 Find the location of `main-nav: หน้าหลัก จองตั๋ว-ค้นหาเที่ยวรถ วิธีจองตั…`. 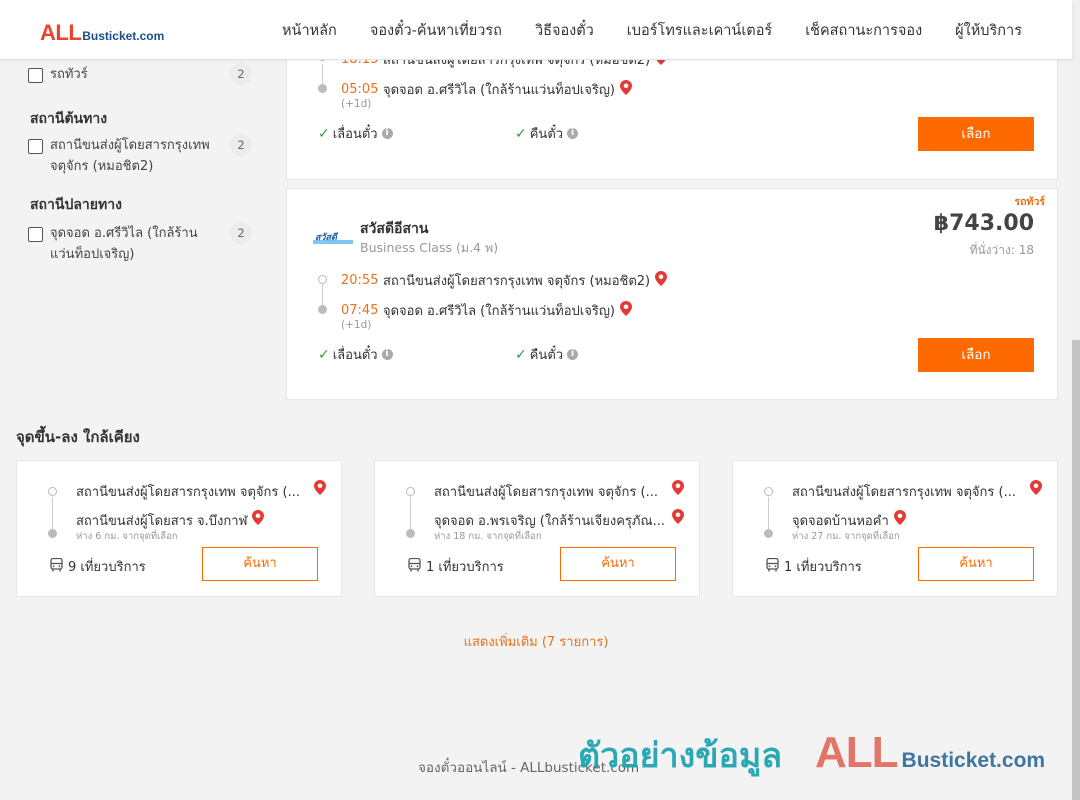

main-nav: หน้าหลัก จองตั๋ว-ค้นหาเที่ยวรถ วิธีจองตั… is located at coordinates (635, 30).